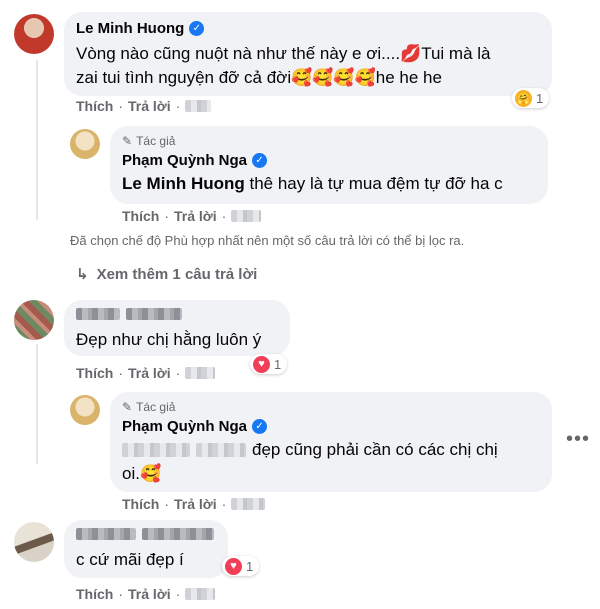 The height and width of the screenshot is (609, 600). What do you see at coordinates (331, 450) in the screenshot?
I see `reply-text: đẹp cũng phải cần có các chị chị` at bounding box center [331, 450].